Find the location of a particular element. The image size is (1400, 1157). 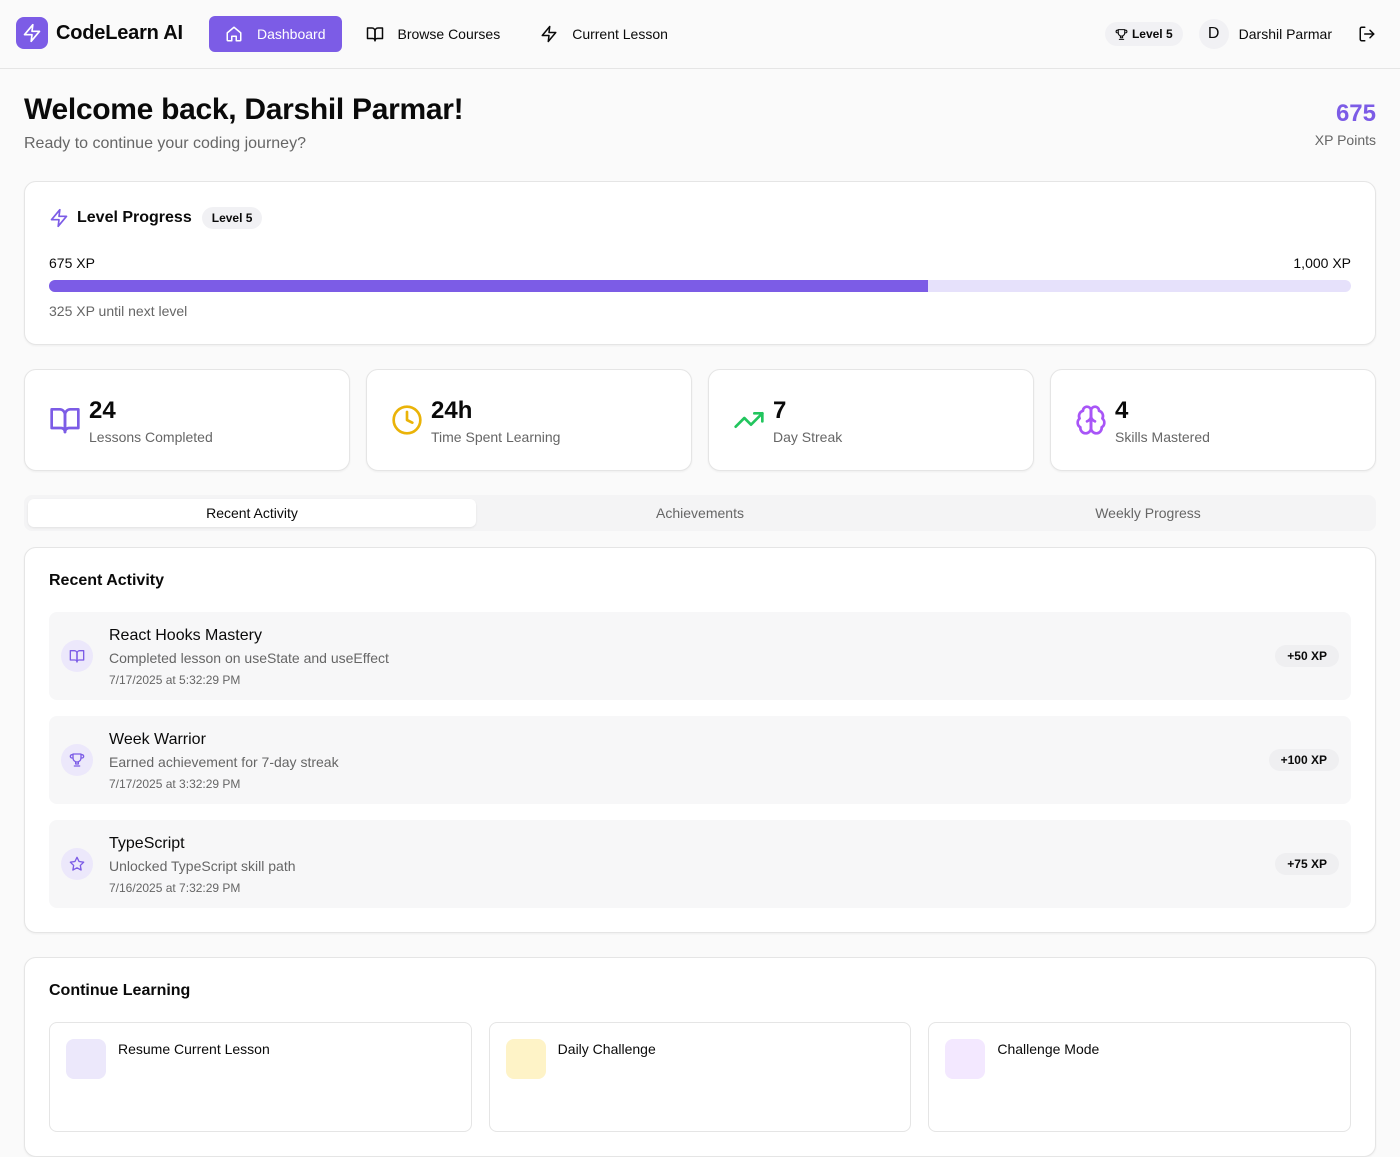

level-badge: Level 5 is located at coordinates (1143, 34).